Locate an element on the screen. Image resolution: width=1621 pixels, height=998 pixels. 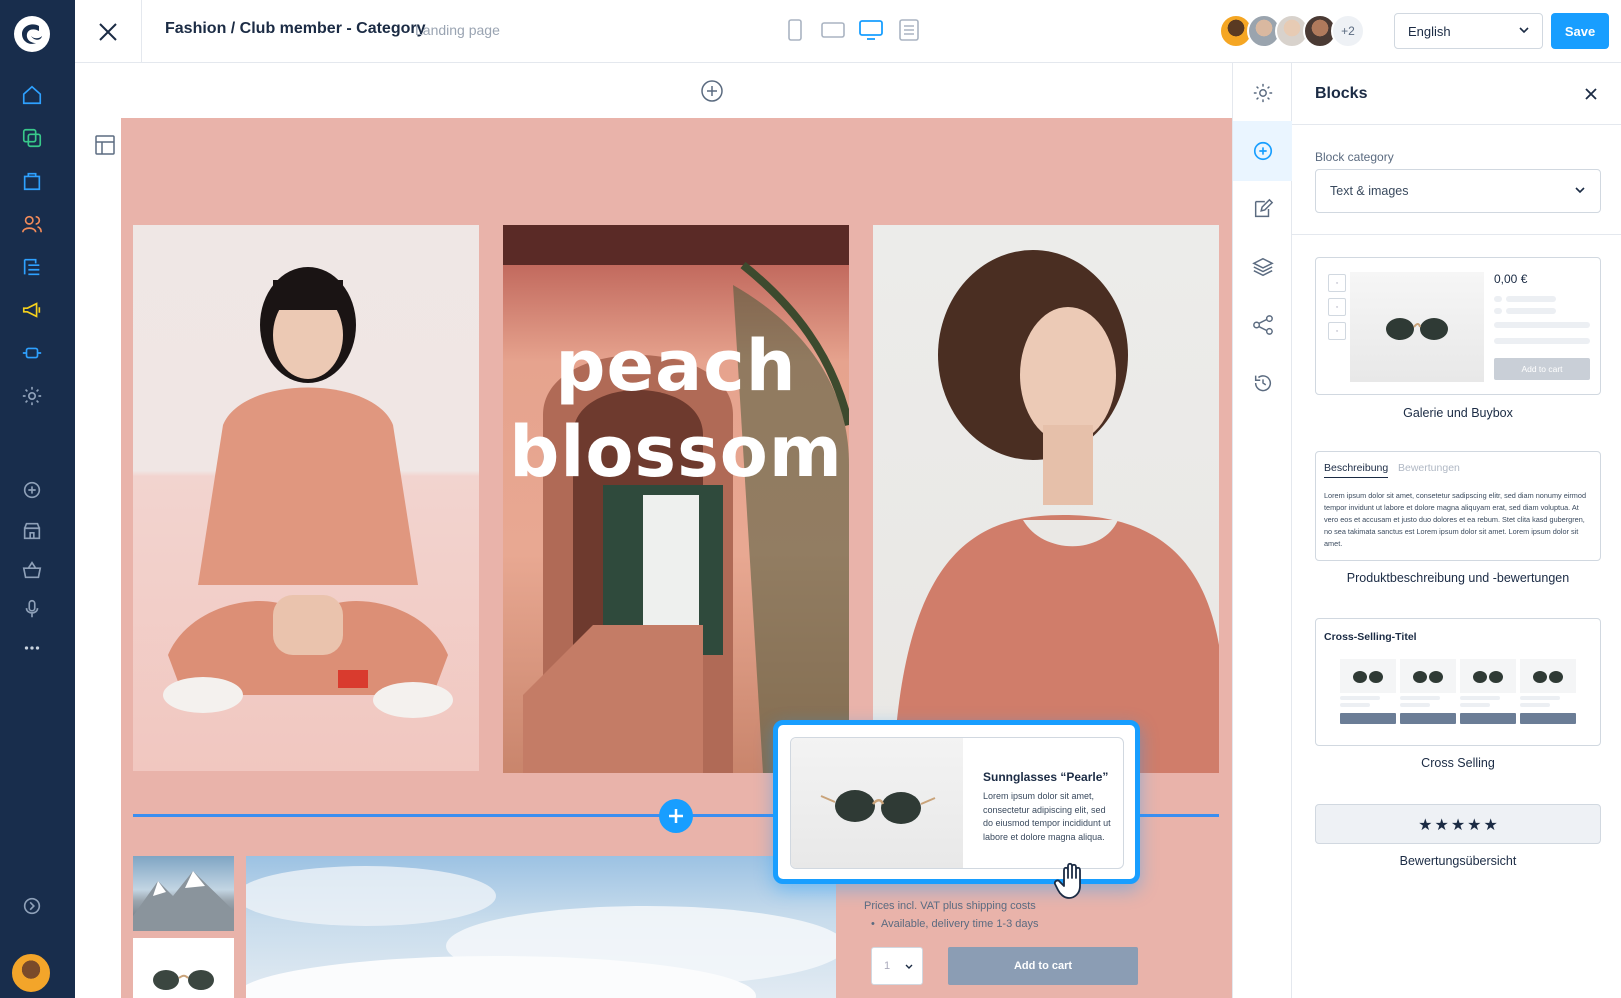
orders-icon is located at coordinates (32, 181).